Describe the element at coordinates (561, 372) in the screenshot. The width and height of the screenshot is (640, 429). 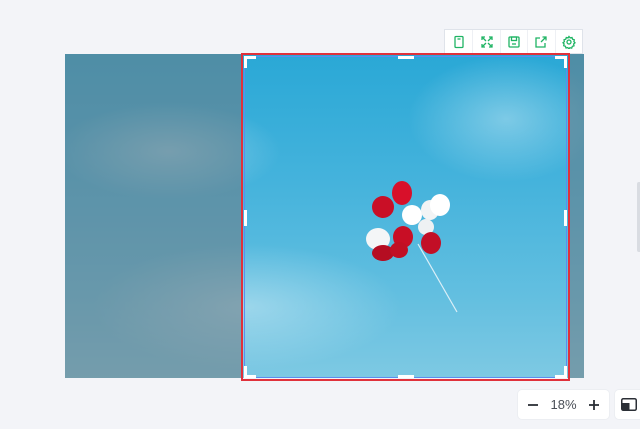
I see `crop-handle-bottom-right` at that location.